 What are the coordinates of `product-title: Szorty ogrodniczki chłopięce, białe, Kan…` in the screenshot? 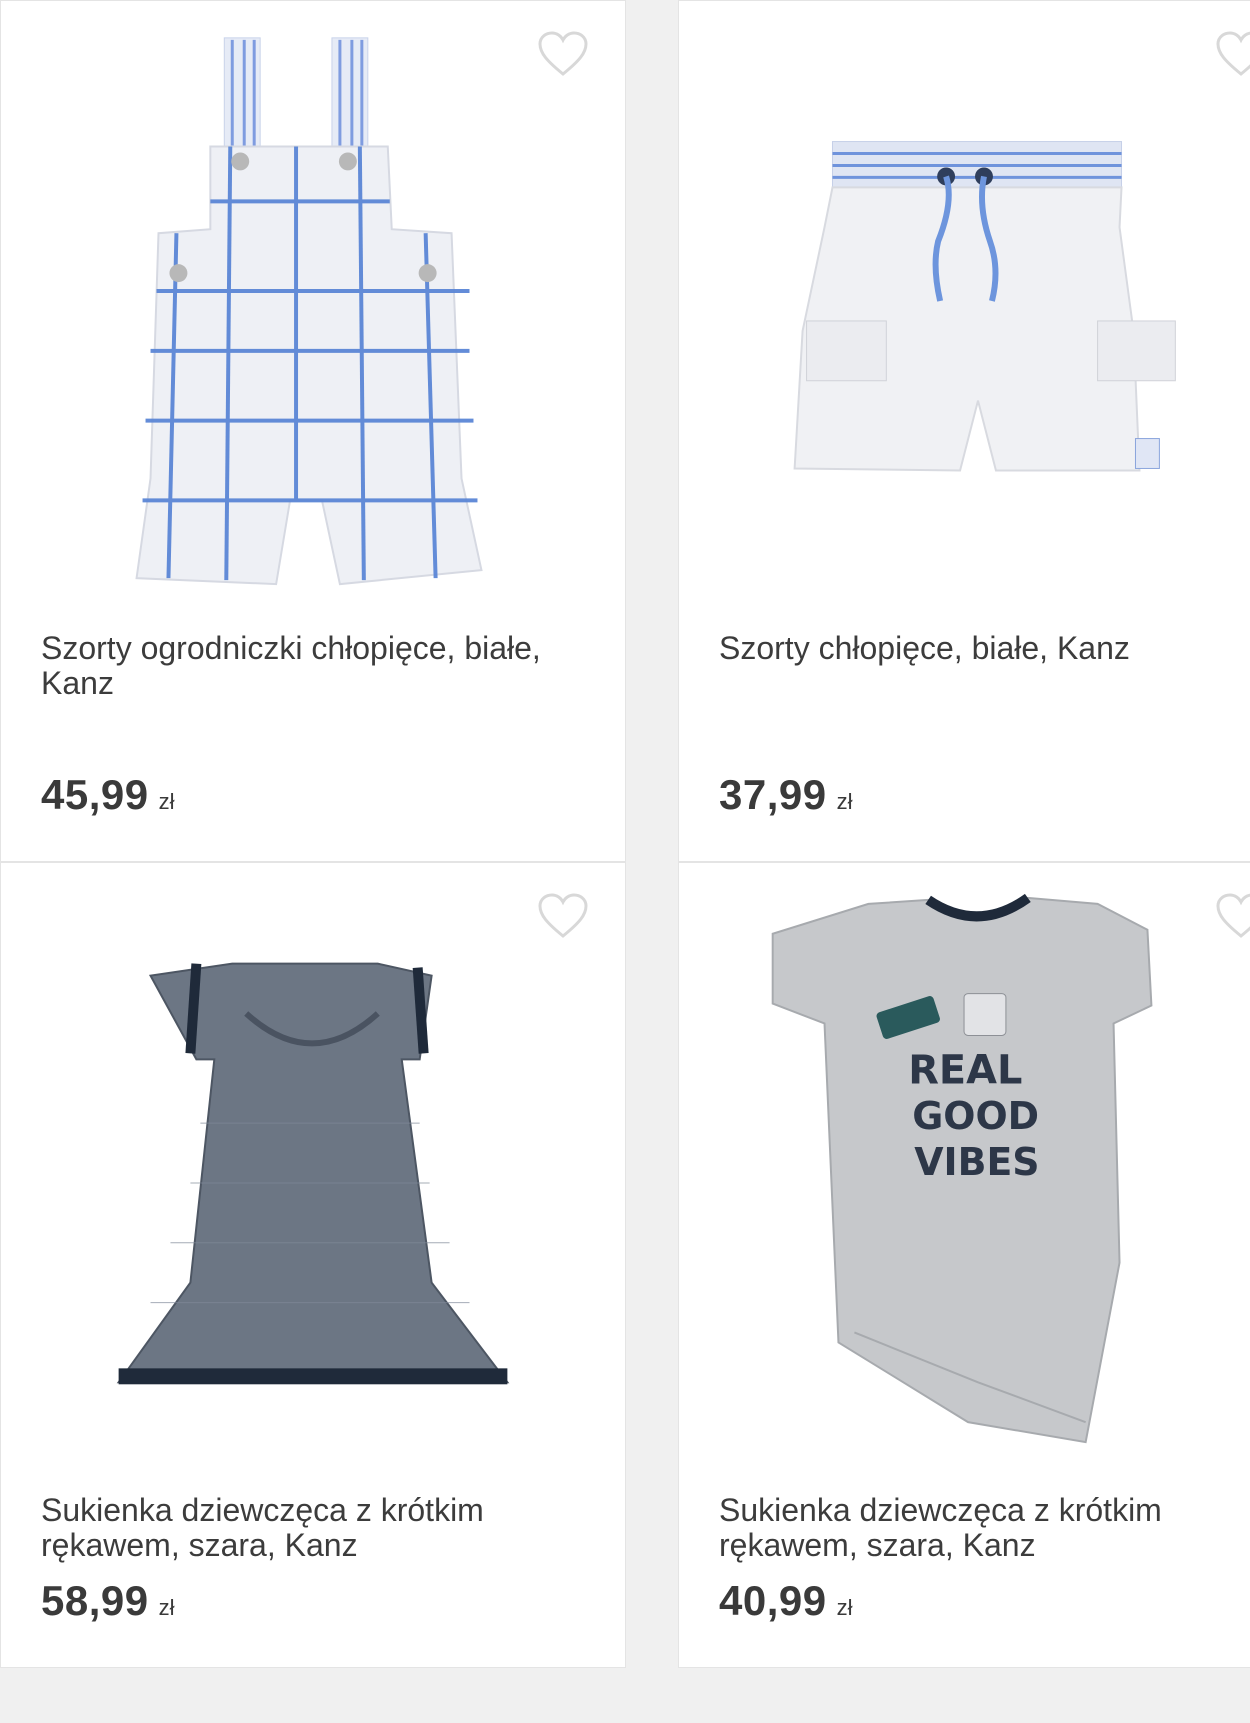 It's located at (321, 666).